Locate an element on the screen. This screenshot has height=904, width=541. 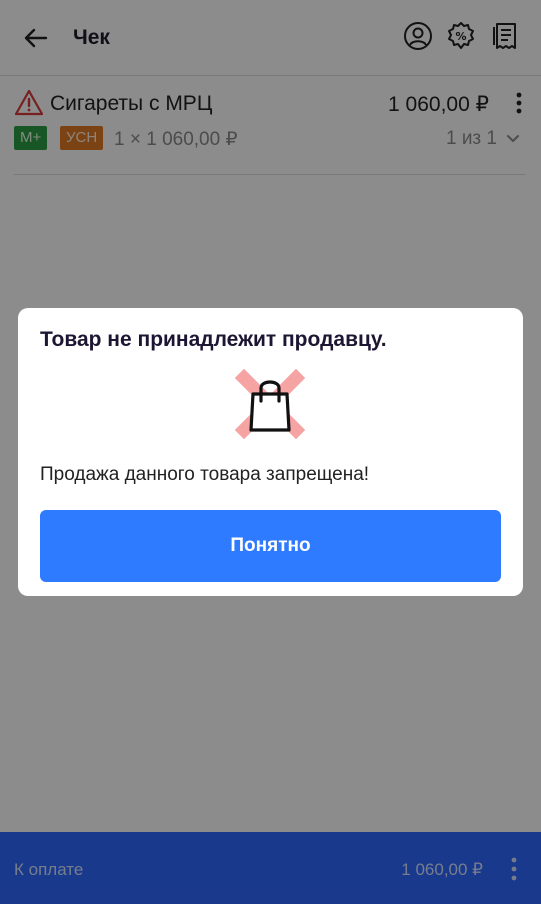
ok-button: Понятно is located at coordinates (270, 546).